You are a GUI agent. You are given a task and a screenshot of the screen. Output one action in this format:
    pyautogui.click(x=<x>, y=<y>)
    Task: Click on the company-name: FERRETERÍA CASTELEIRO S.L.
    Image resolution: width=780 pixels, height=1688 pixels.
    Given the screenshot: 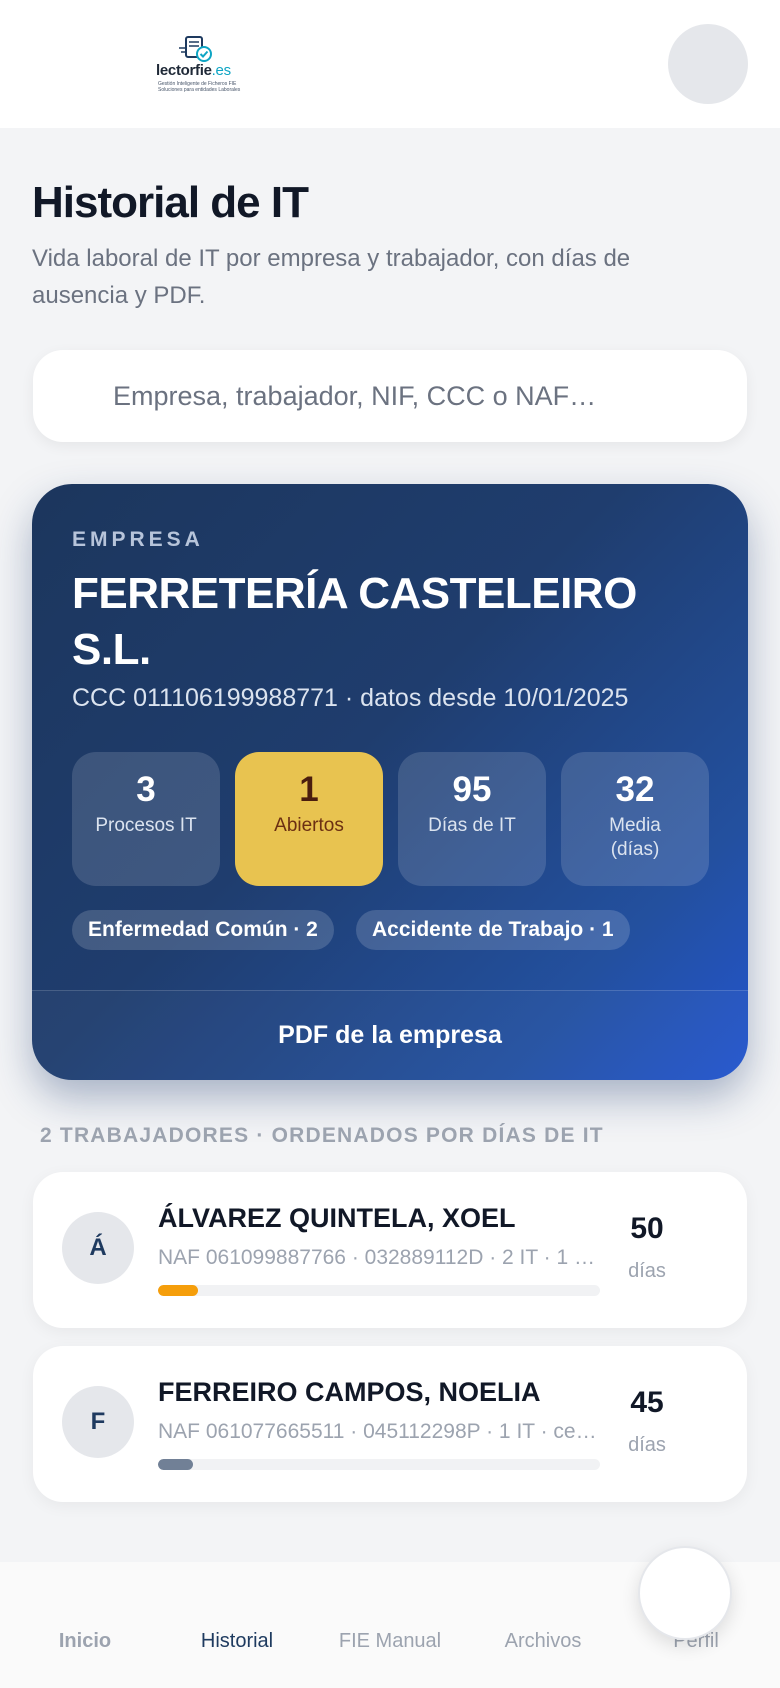 What is the action you would take?
    pyautogui.click(x=354, y=621)
    